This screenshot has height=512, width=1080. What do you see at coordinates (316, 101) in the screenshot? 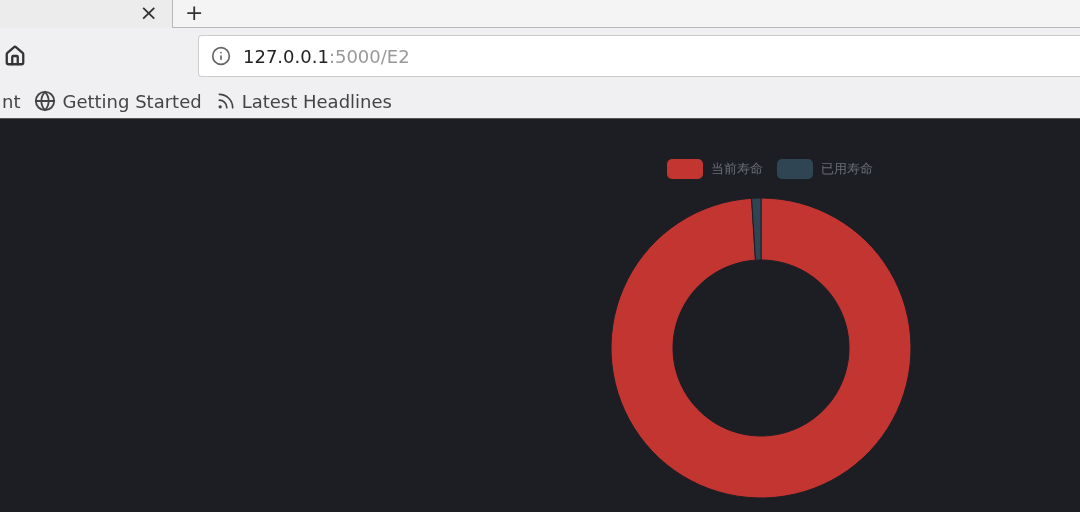
I see `bookmark-link: Latest Headlines` at bounding box center [316, 101].